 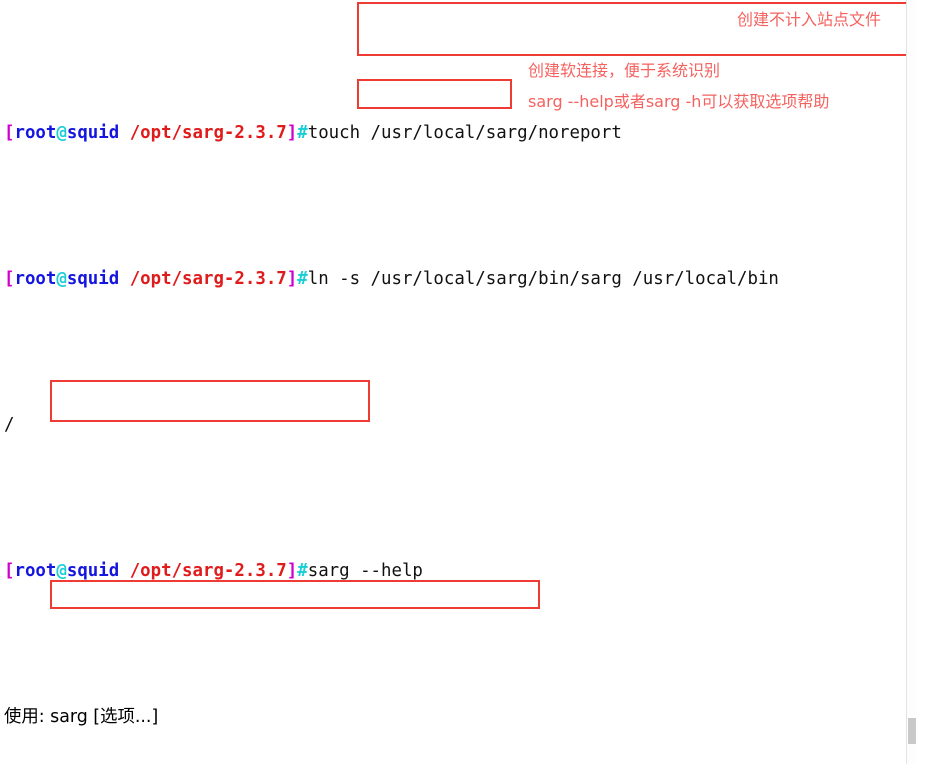 I want to click on terminal-line-prompt-help: [root@squid /opt/sarg-2.3.7]#sarg --help, so click(x=458, y=571).